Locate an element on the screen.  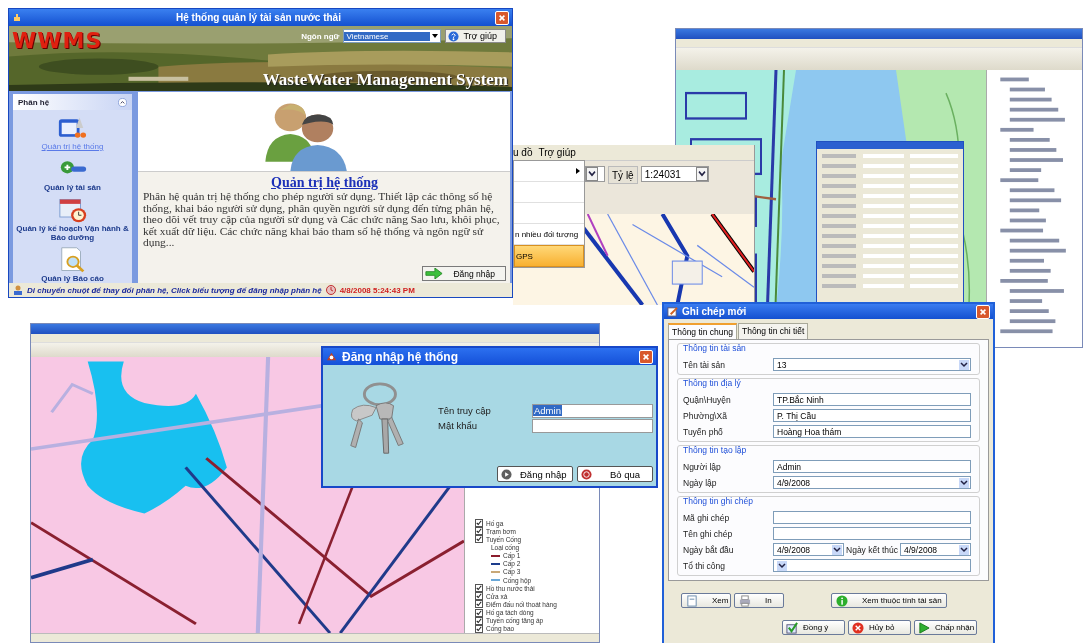
sidebar-title: Phân hệ is located at coordinates (34, 102).